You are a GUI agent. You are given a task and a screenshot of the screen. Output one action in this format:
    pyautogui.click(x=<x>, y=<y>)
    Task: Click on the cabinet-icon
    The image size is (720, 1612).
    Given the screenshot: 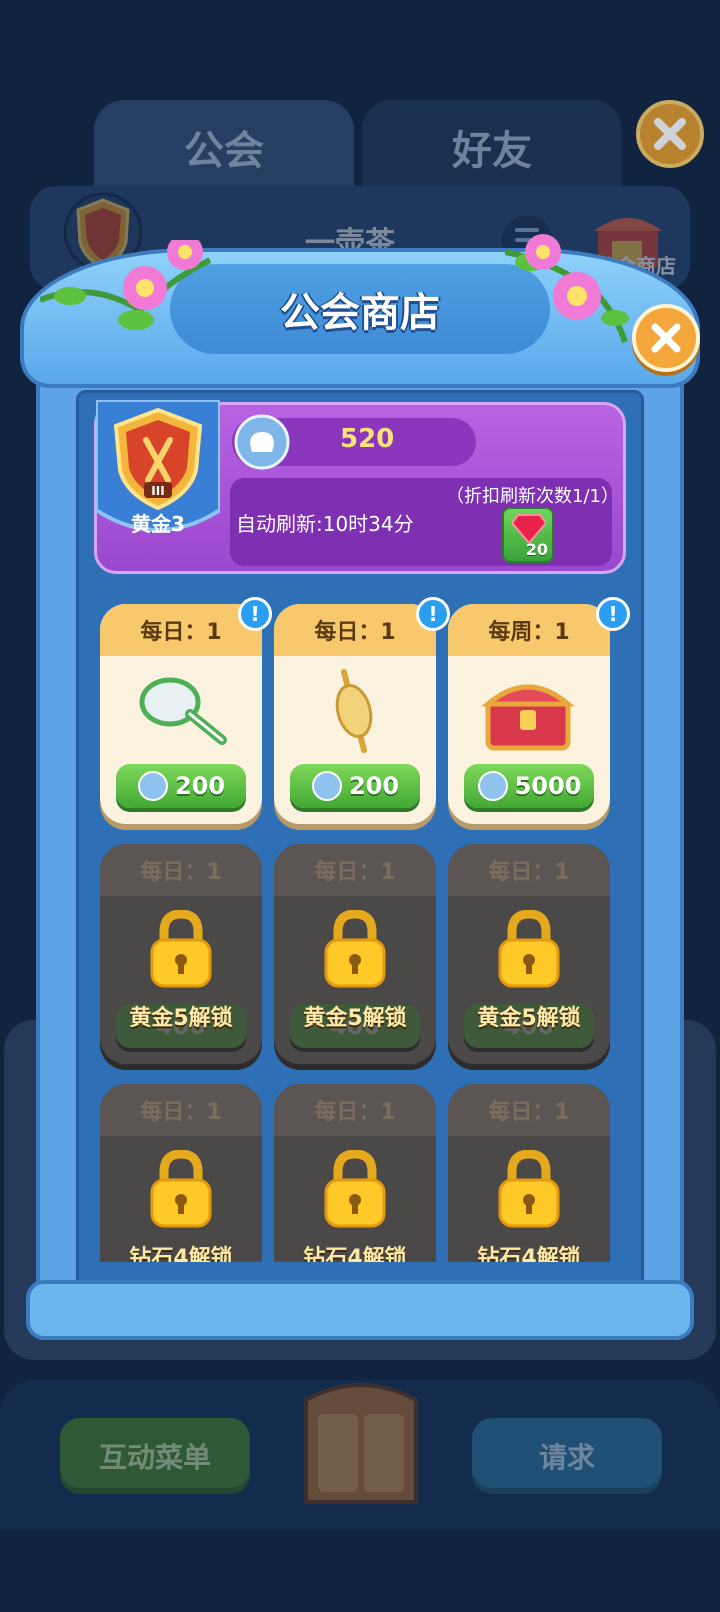 What is the action you would take?
    pyautogui.click(x=361, y=1441)
    